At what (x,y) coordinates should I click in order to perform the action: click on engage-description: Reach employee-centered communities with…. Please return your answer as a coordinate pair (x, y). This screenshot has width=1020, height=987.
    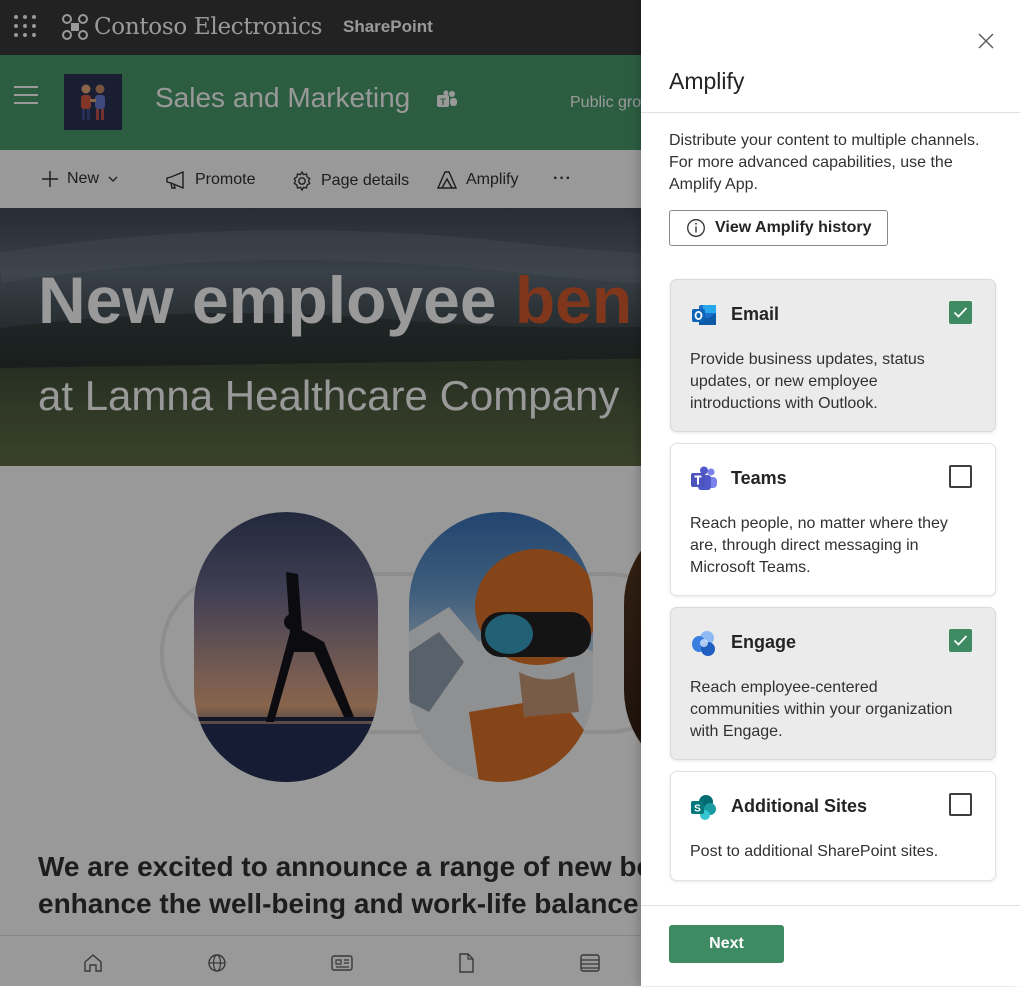
    Looking at the image, I should click on (821, 709).